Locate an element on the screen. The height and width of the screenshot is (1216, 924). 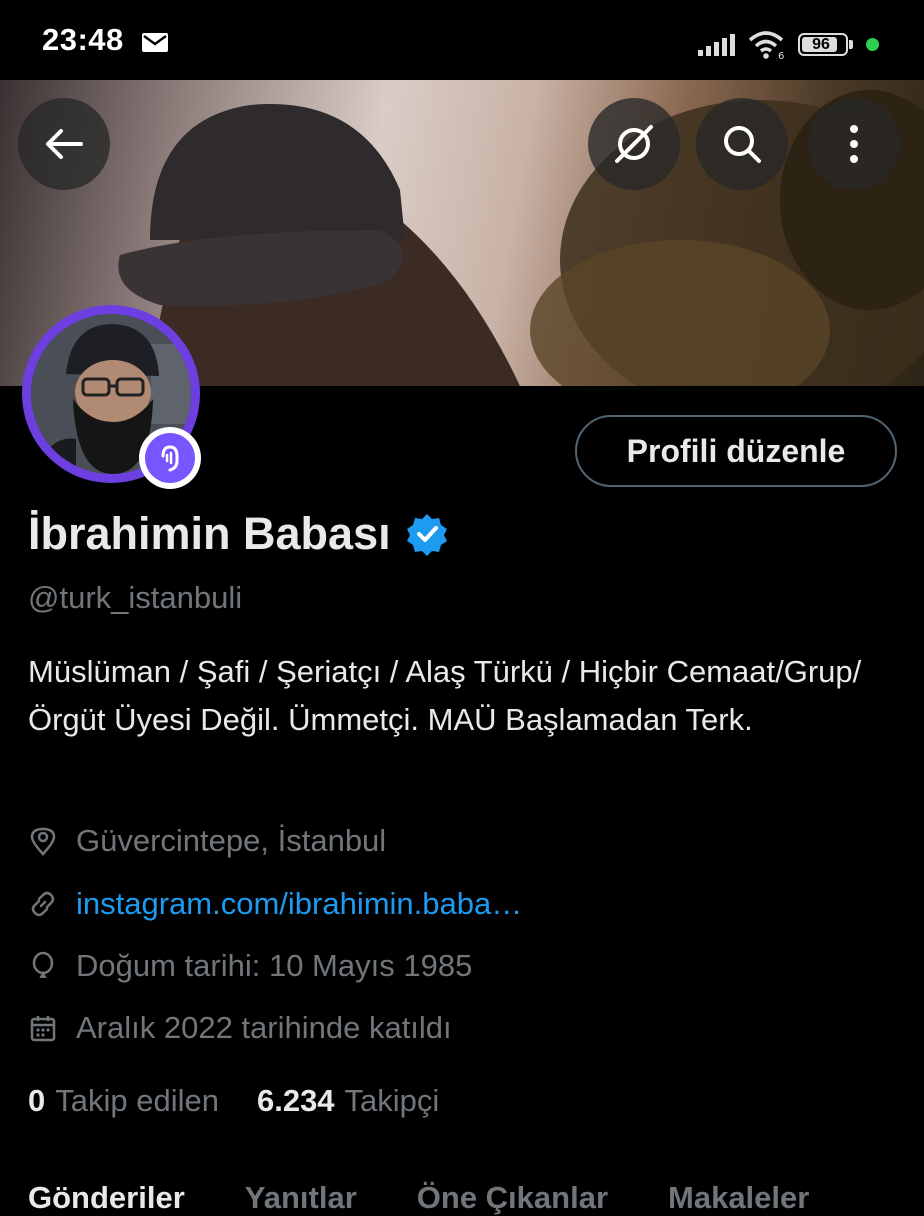
microphone-icon is located at coordinates (170, 458).